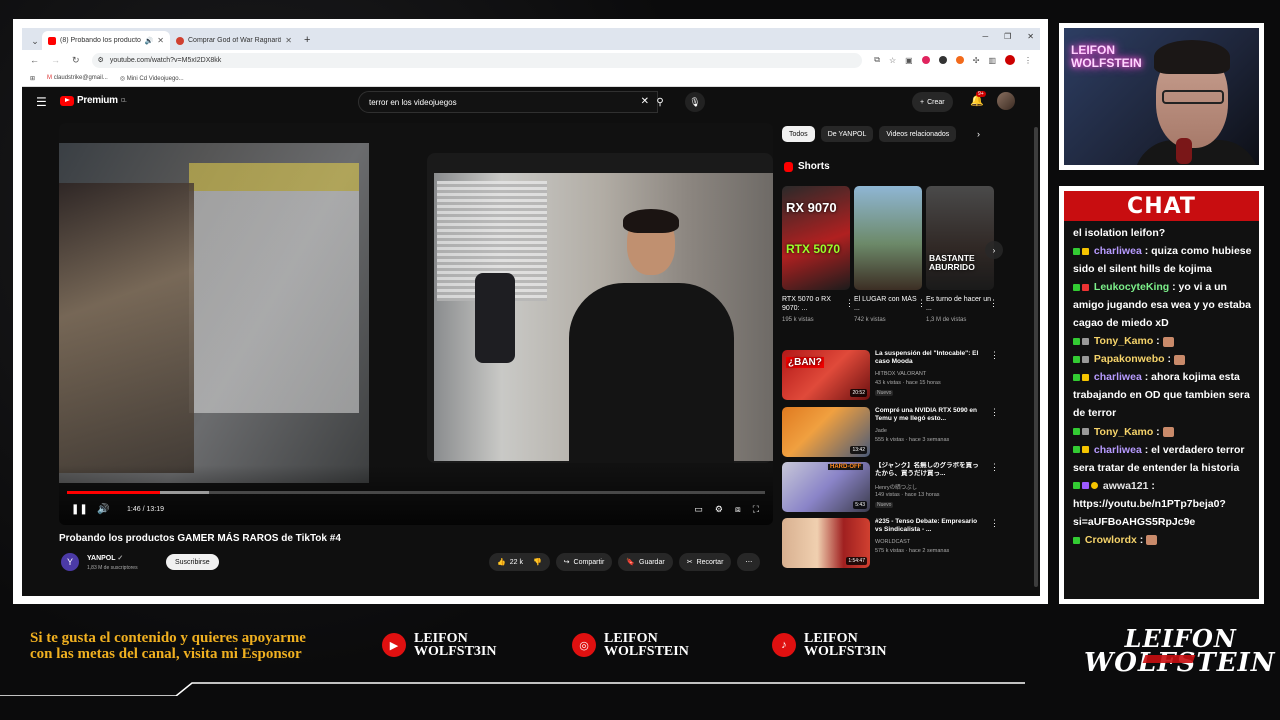  Describe the element at coordinates (909, 60) in the screenshot. I see `extension-icon: ▣` at that location.